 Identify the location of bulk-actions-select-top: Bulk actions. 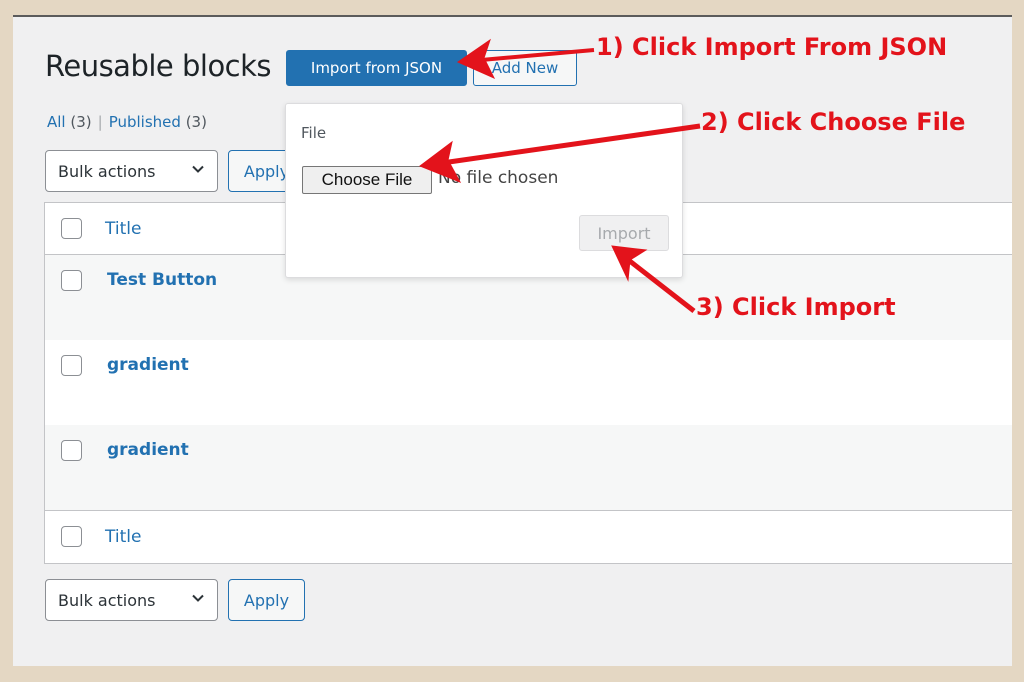
(131, 171).